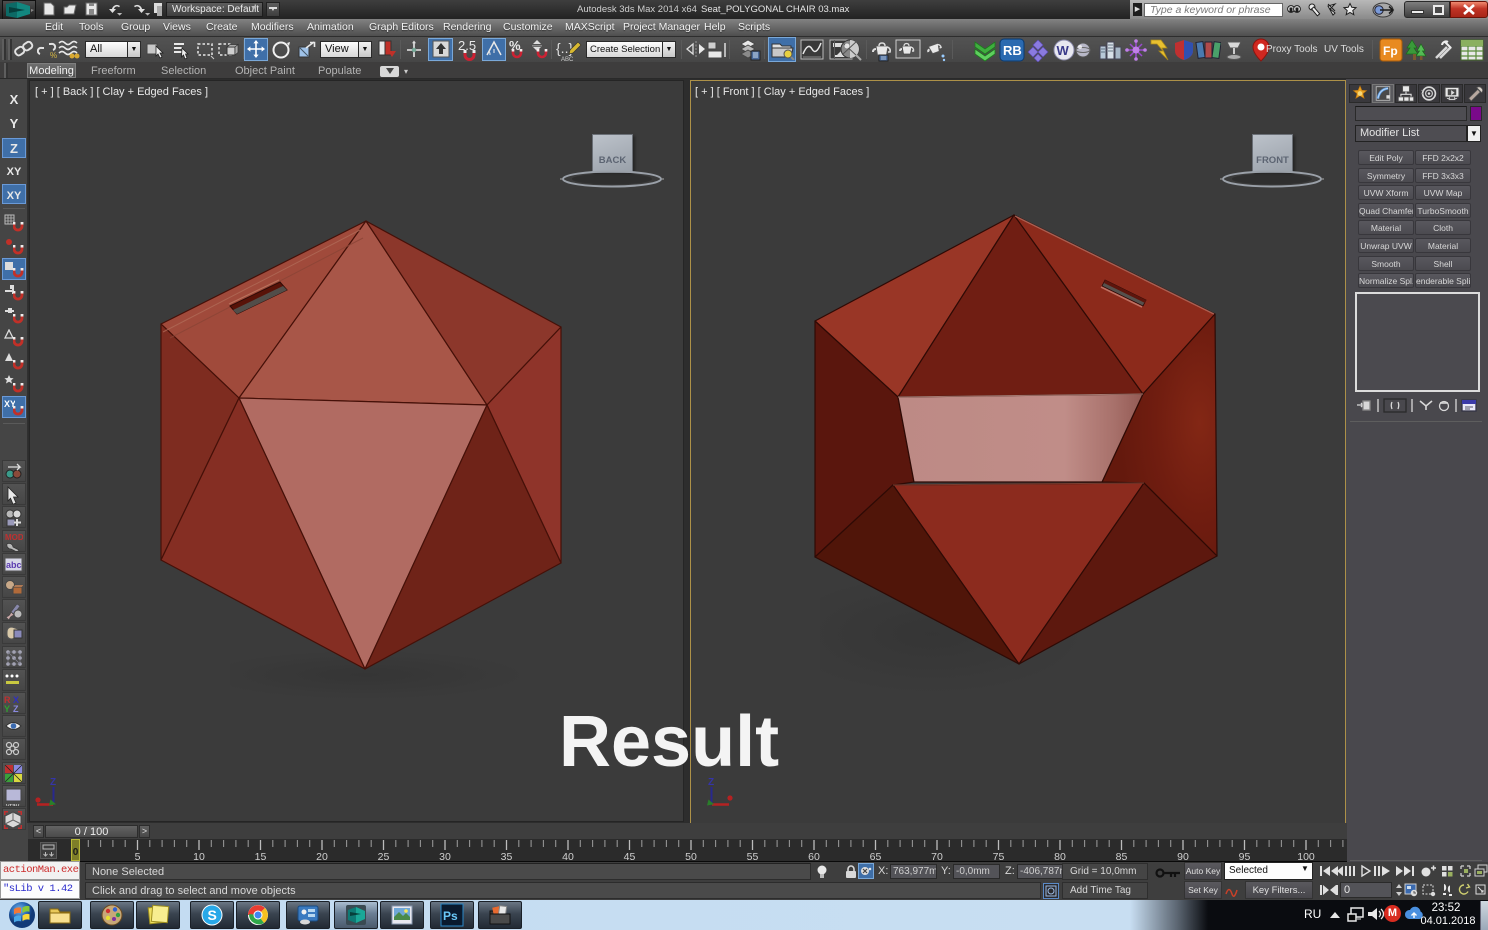 The image size is (1488, 930). I want to click on svg-text: 90, so click(1183, 856).